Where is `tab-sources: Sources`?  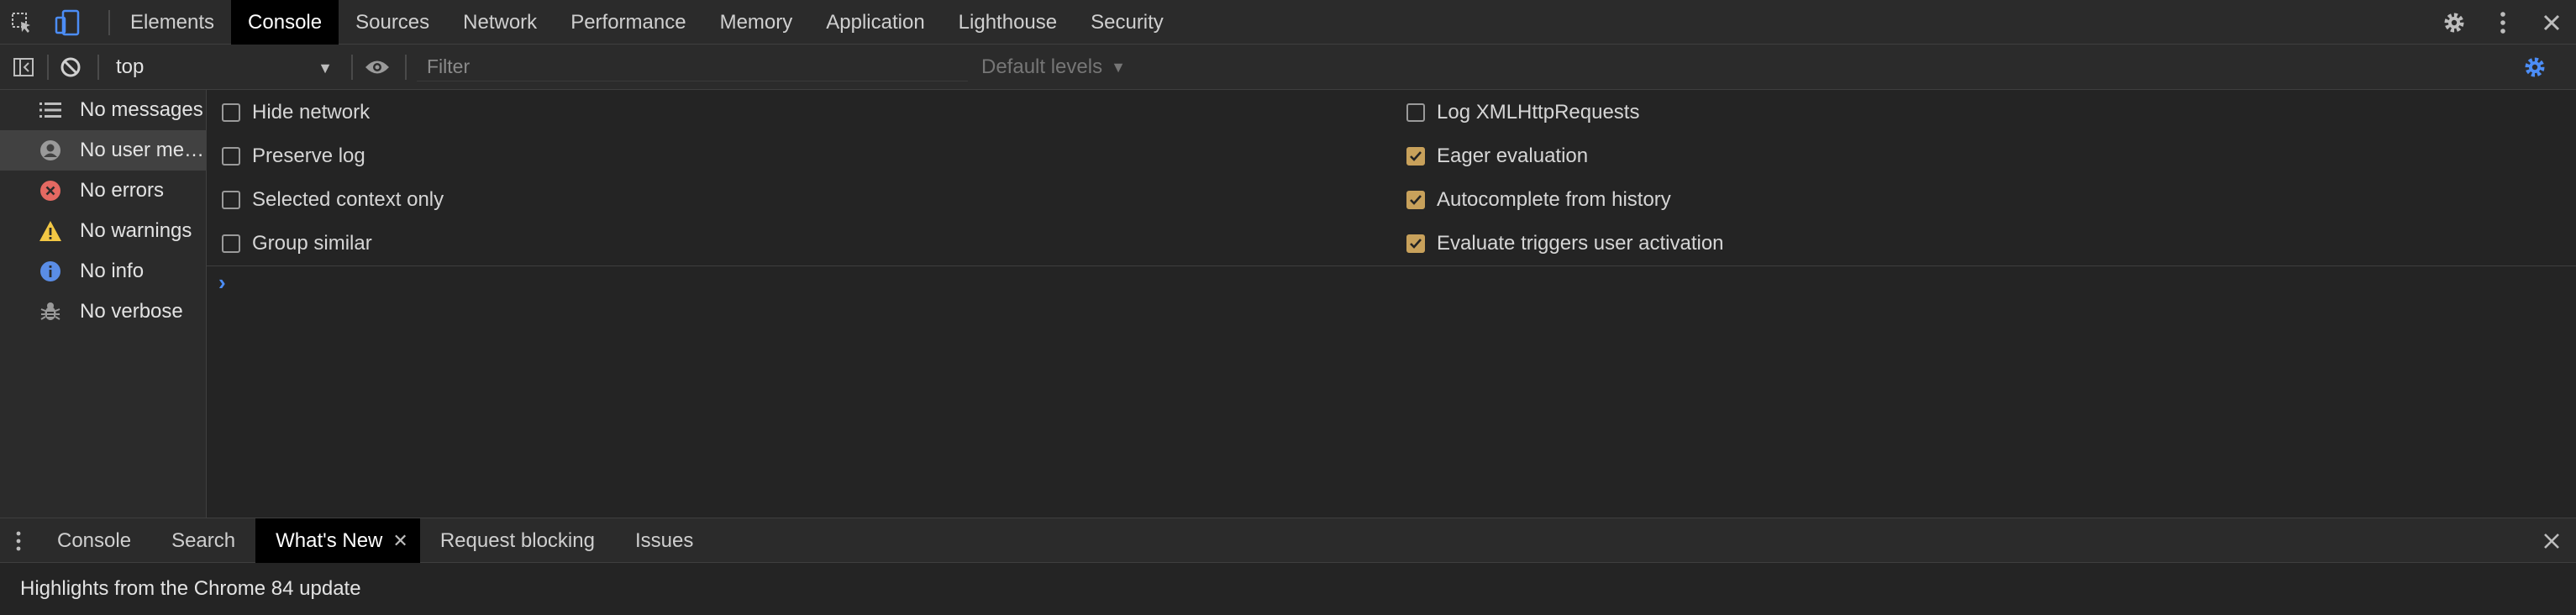
tab-sources: Sources is located at coordinates (392, 22).